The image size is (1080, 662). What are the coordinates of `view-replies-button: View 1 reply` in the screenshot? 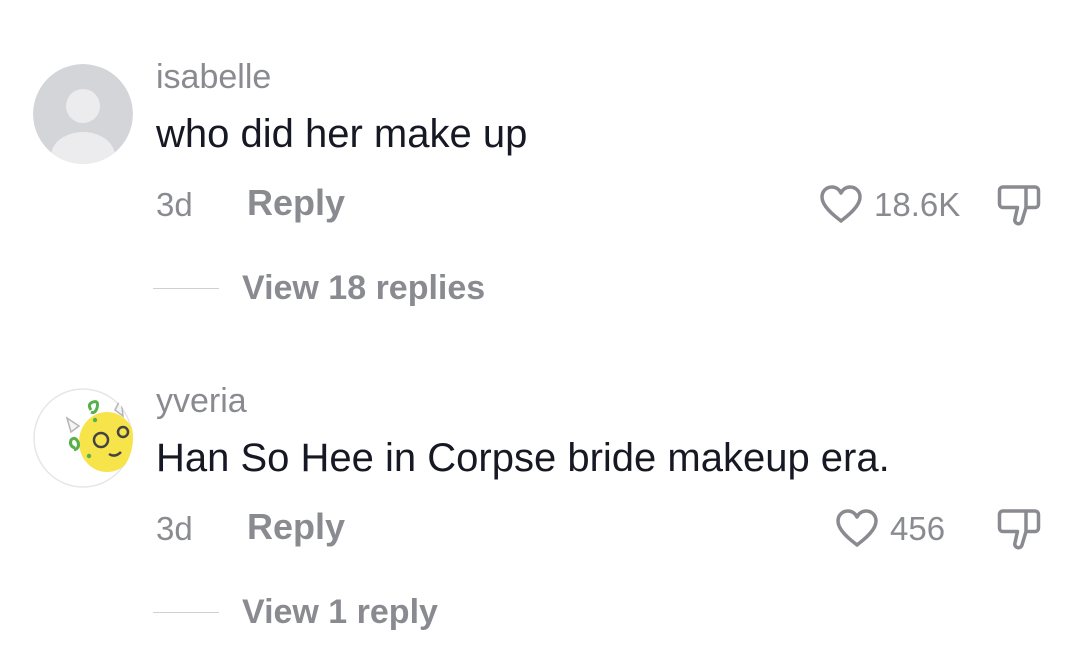 It's located at (340, 612).